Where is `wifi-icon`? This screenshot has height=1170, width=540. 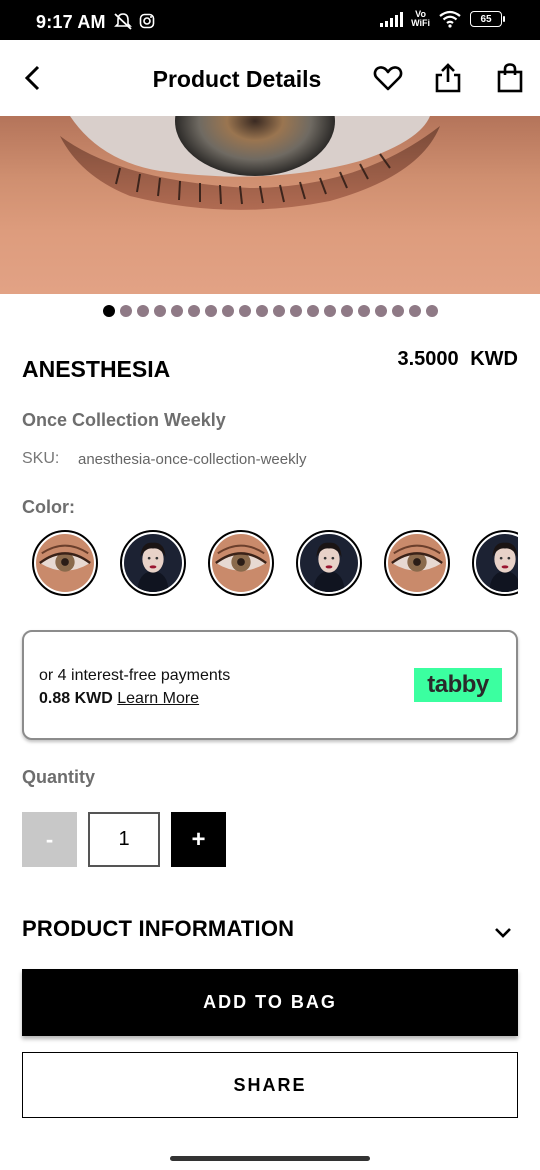 wifi-icon is located at coordinates (450, 19).